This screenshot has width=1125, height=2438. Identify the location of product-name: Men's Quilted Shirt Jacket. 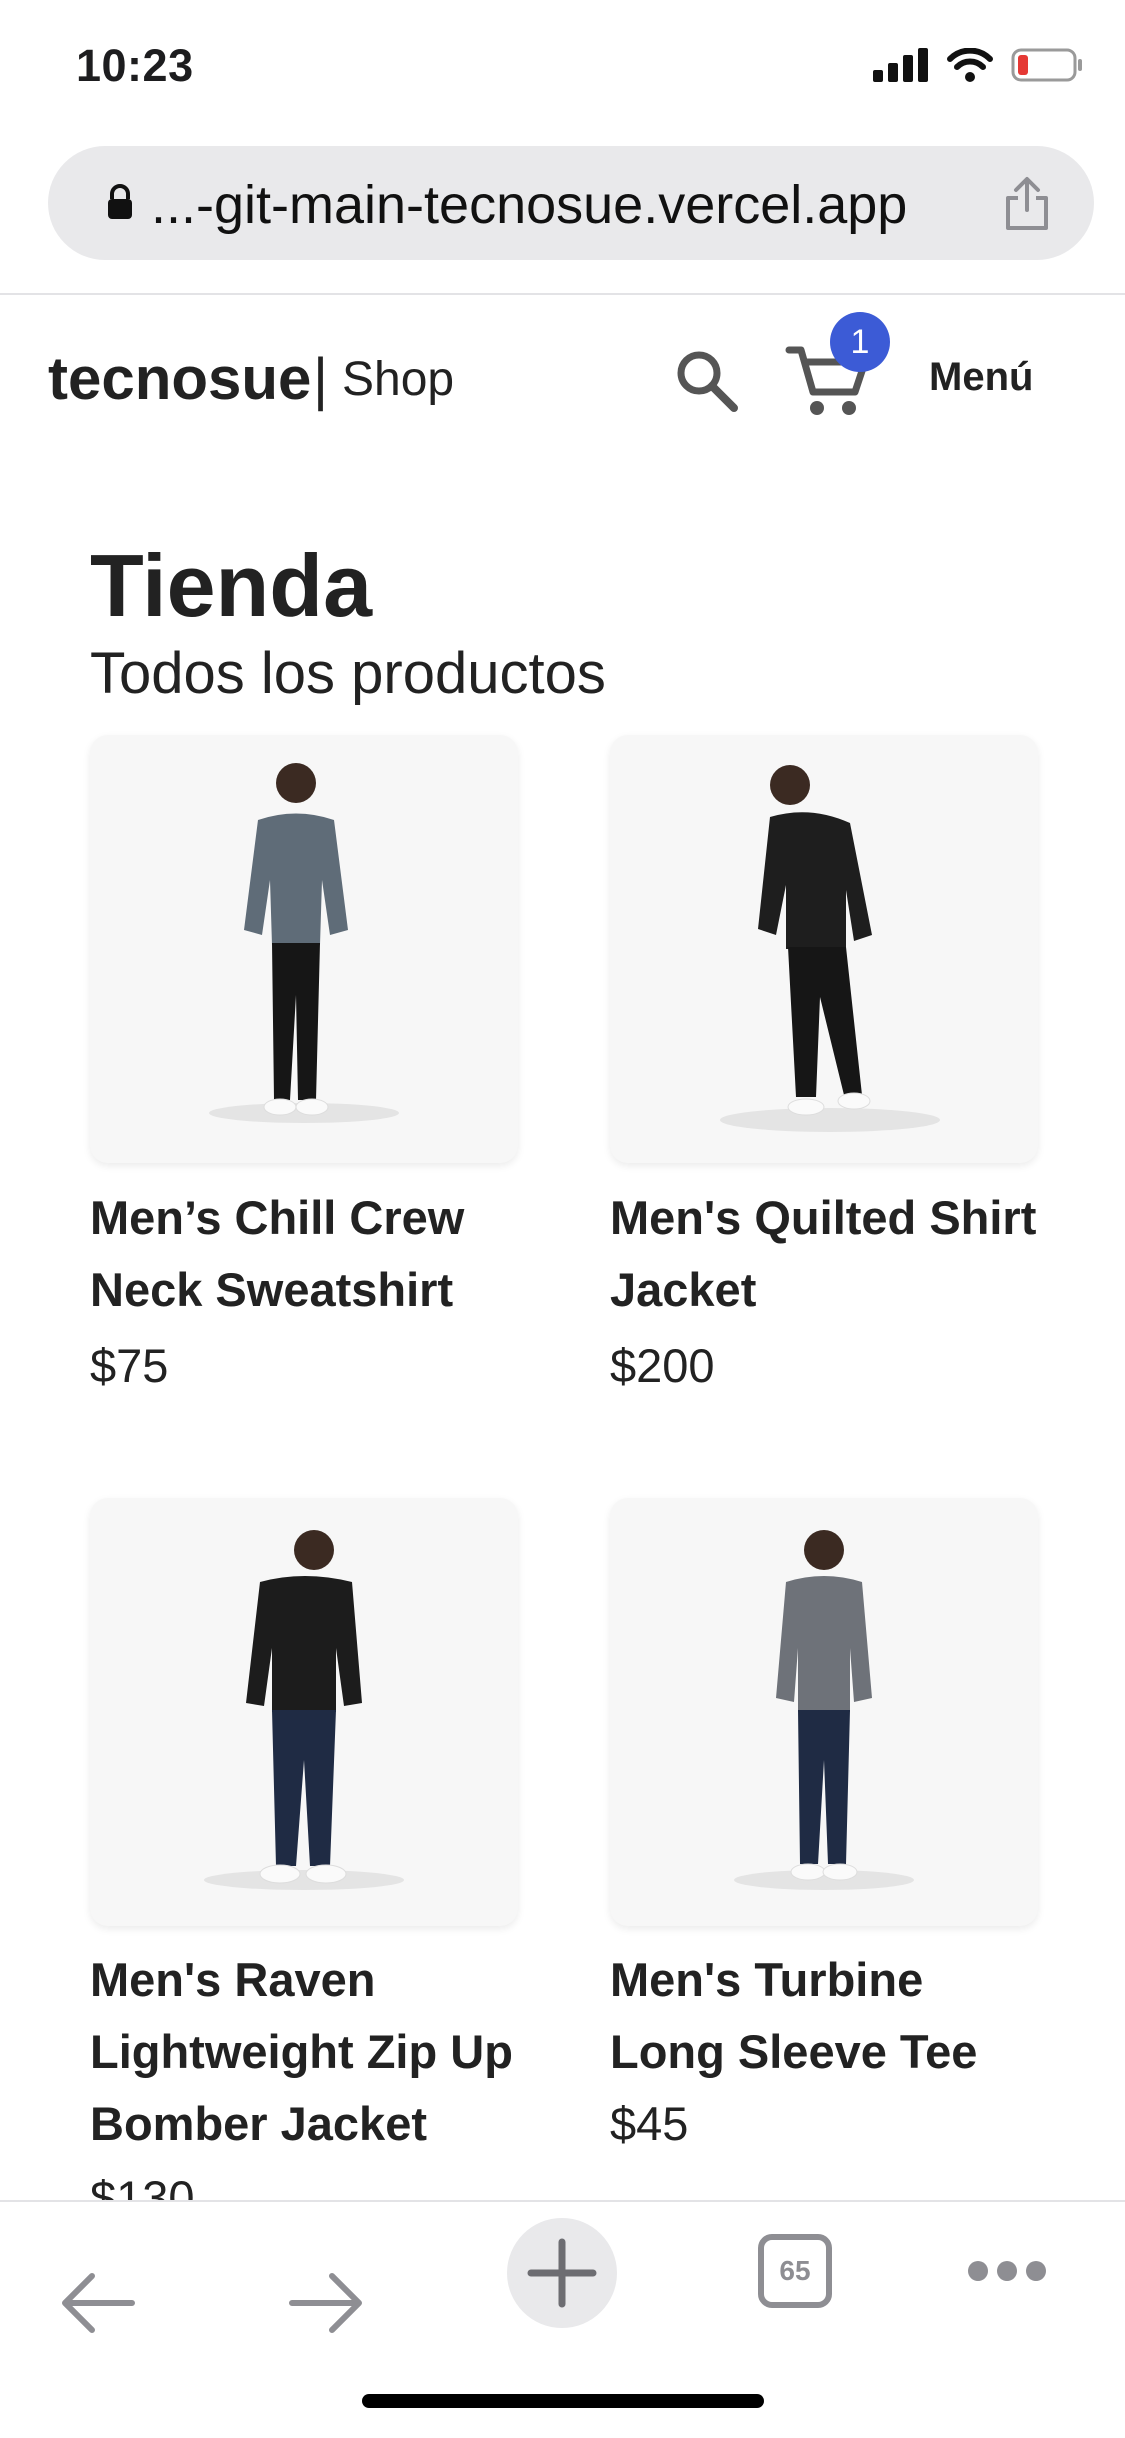
(830, 1254).